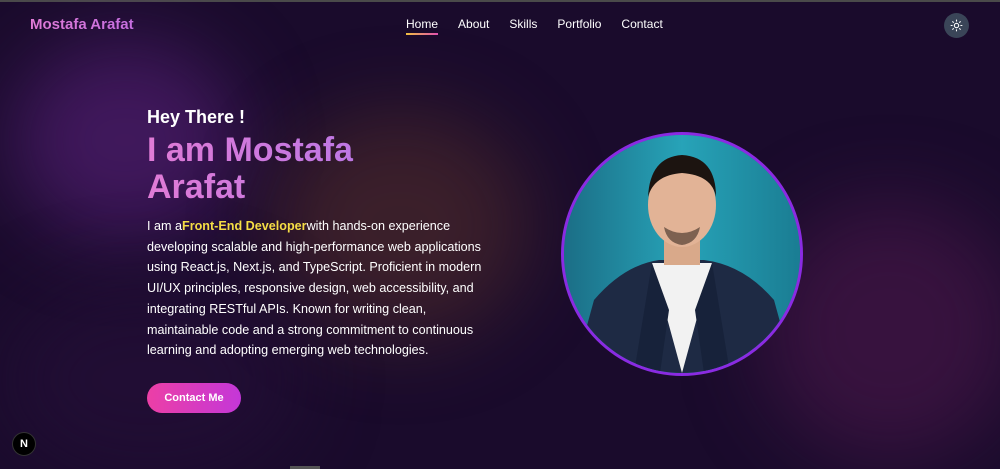  What do you see at coordinates (277, 169) in the screenshot?
I see `hero-name: I am Mostafa Arafat` at bounding box center [277, 169].